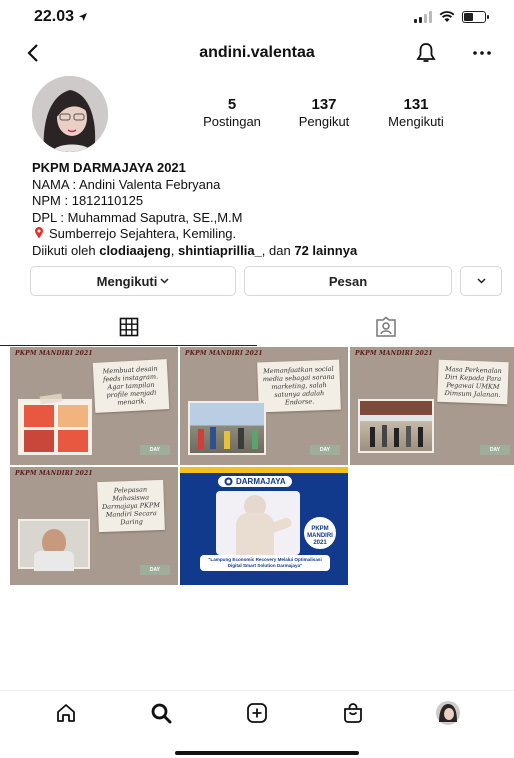 This screenshot has width=514, height=758. What do you see at coordinates (416, 104) in the screenshot?
I see `stat-number: 131` at bounding box center [416, 104].